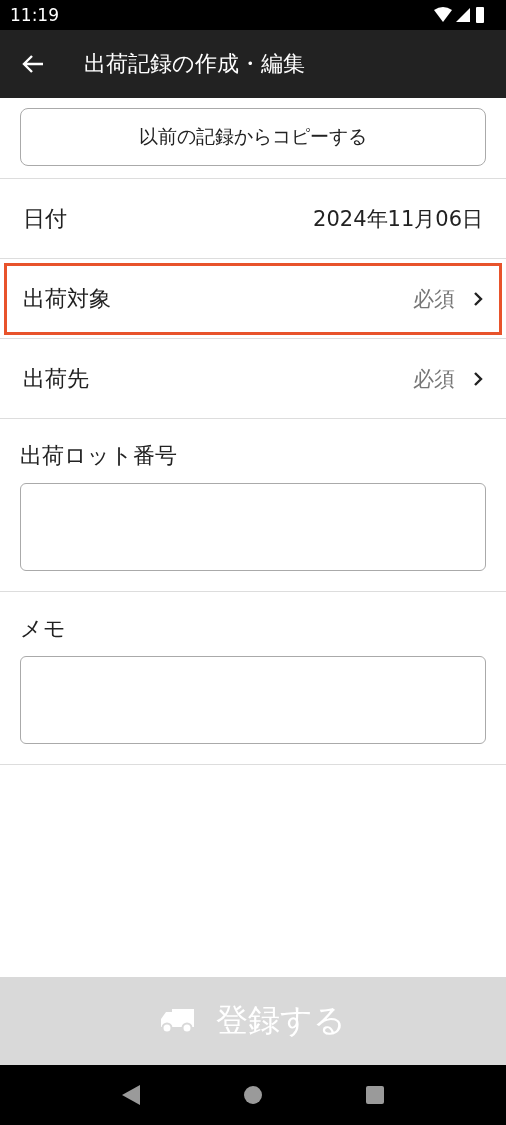 This screenshot has height=1125, width=506. I want to click on field-label: 出荷ロット番号, so click(99, 456).